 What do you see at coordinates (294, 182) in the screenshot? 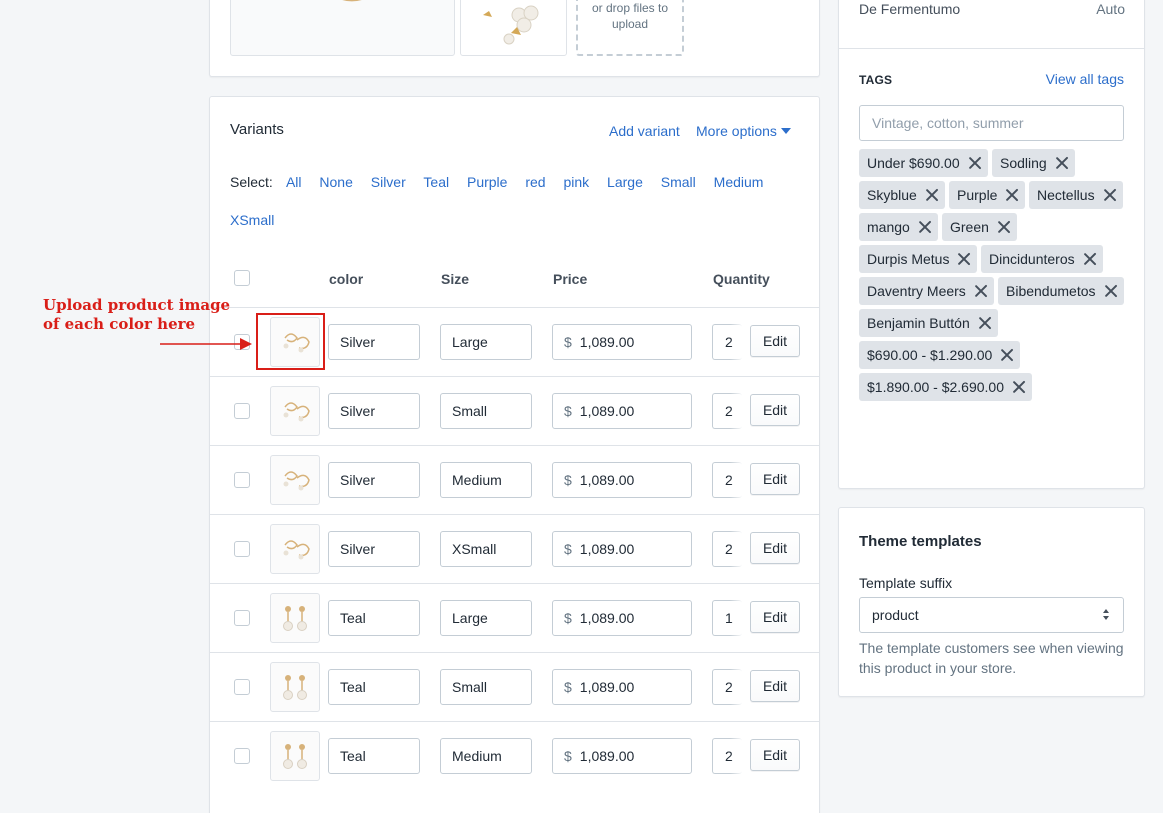
I see `select-all: All` at bounding box center [294, 182].